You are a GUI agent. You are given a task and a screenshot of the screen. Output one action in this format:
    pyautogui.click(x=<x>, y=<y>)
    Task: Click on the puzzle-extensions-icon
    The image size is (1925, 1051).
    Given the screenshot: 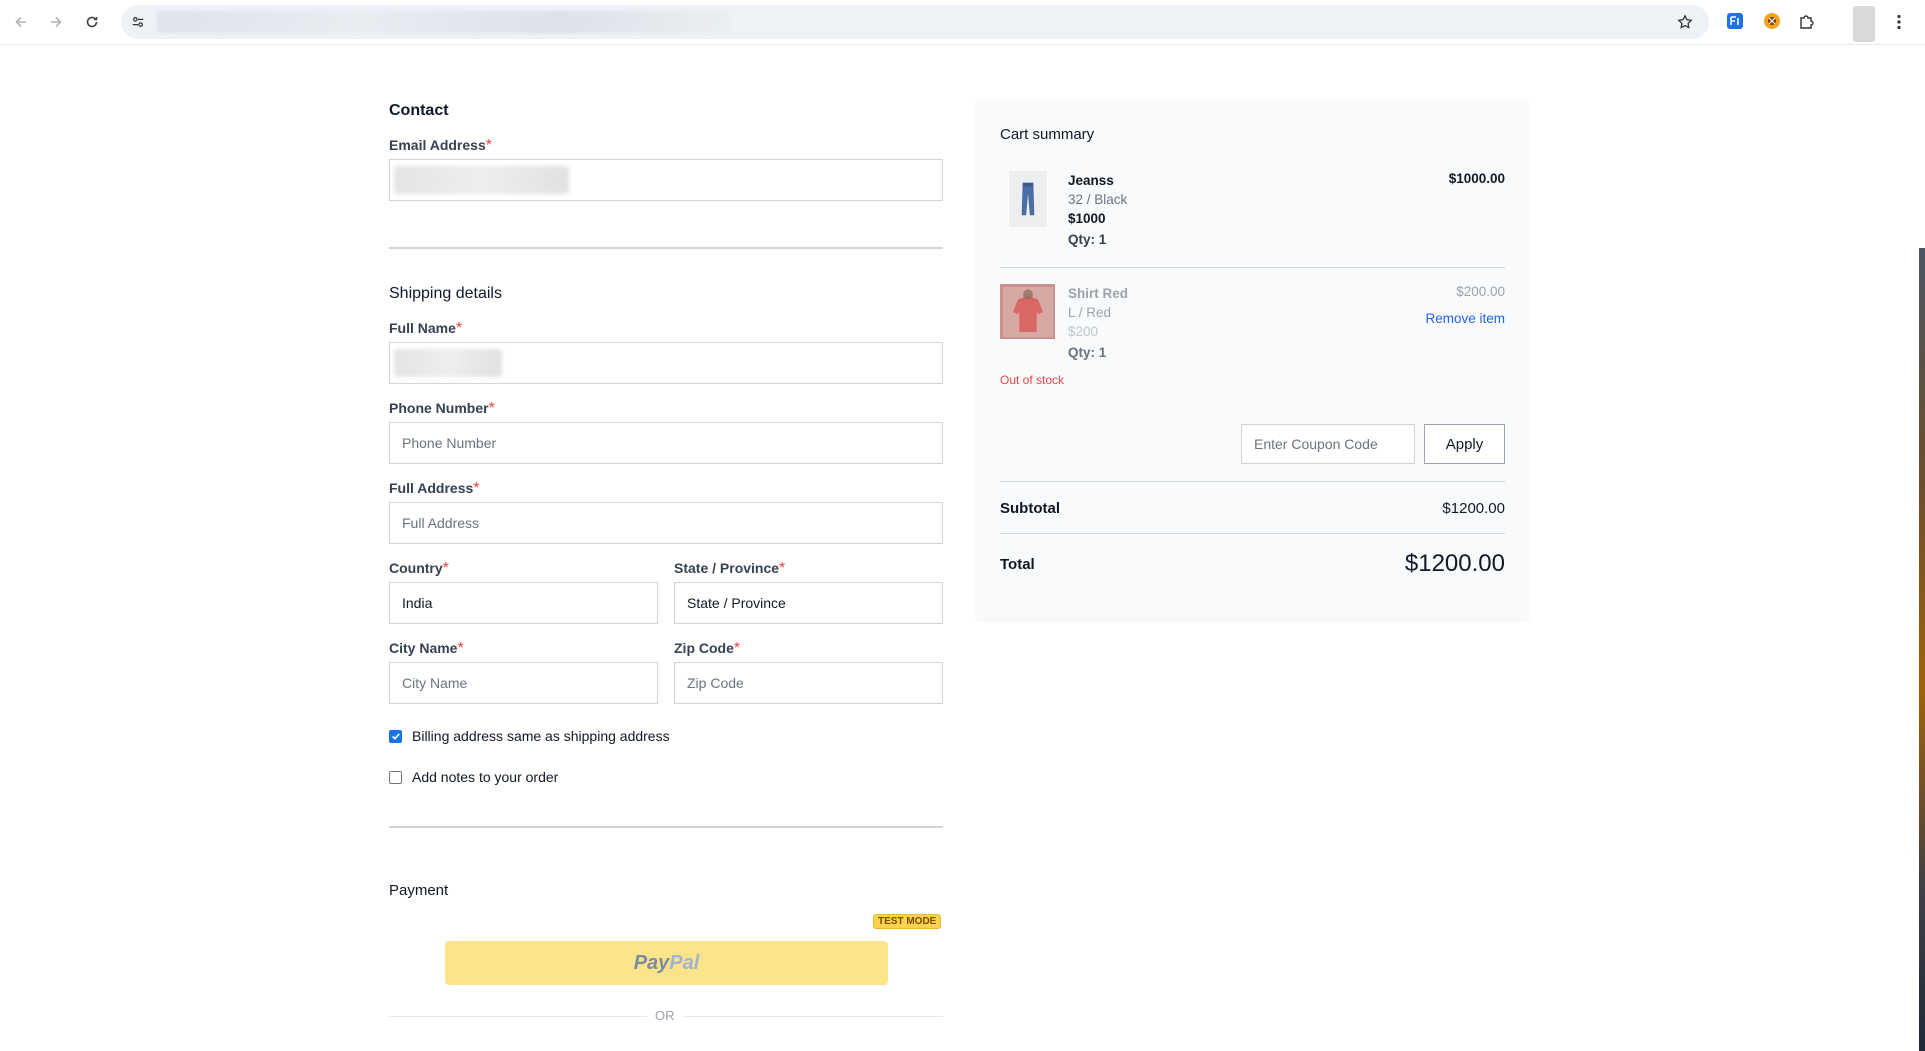 What is the action you would take?
    pyautogui.click(x=1807, y=21)
    